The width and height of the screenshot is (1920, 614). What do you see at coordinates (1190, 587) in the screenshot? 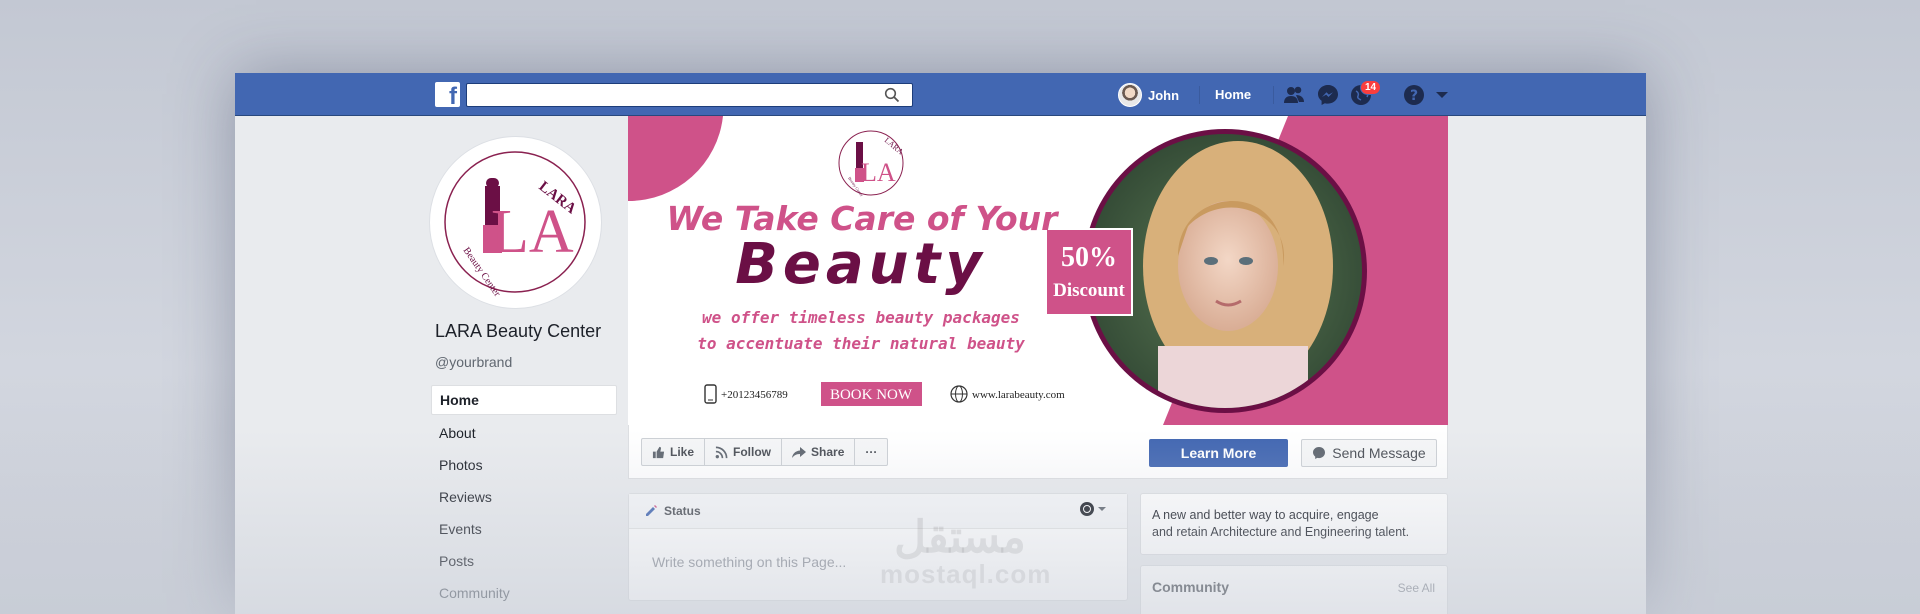
I see `community-title: Community` at bounding box center [1190, 587].